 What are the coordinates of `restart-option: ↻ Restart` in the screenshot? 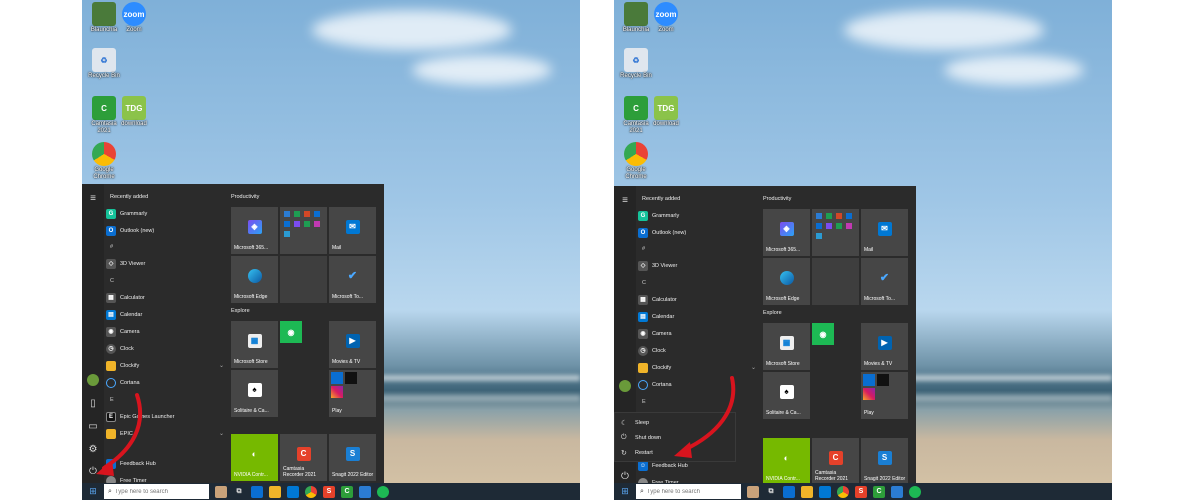 It's located at (637, 453).